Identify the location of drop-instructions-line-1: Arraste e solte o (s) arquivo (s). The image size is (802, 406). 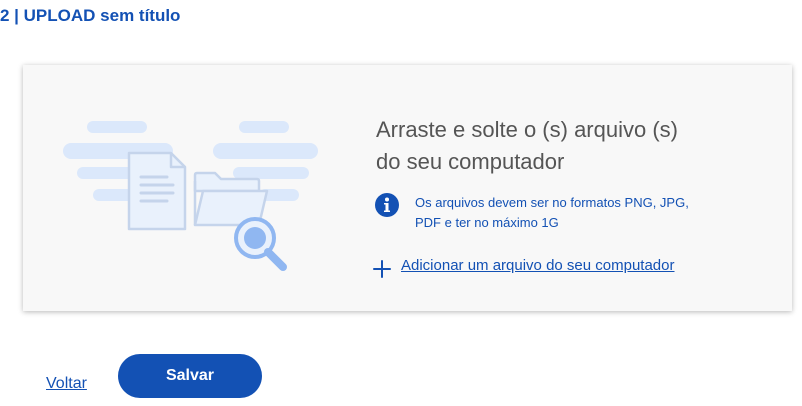
(527, 129).